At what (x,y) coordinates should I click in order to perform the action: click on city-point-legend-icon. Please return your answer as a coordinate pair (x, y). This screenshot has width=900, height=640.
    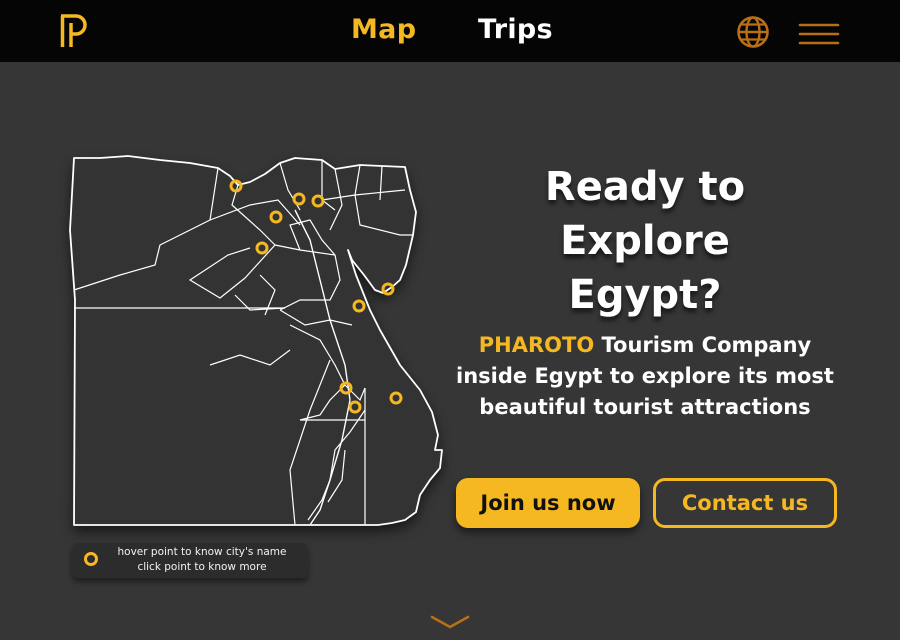
    Looking at the image, I should click on (91, 559).